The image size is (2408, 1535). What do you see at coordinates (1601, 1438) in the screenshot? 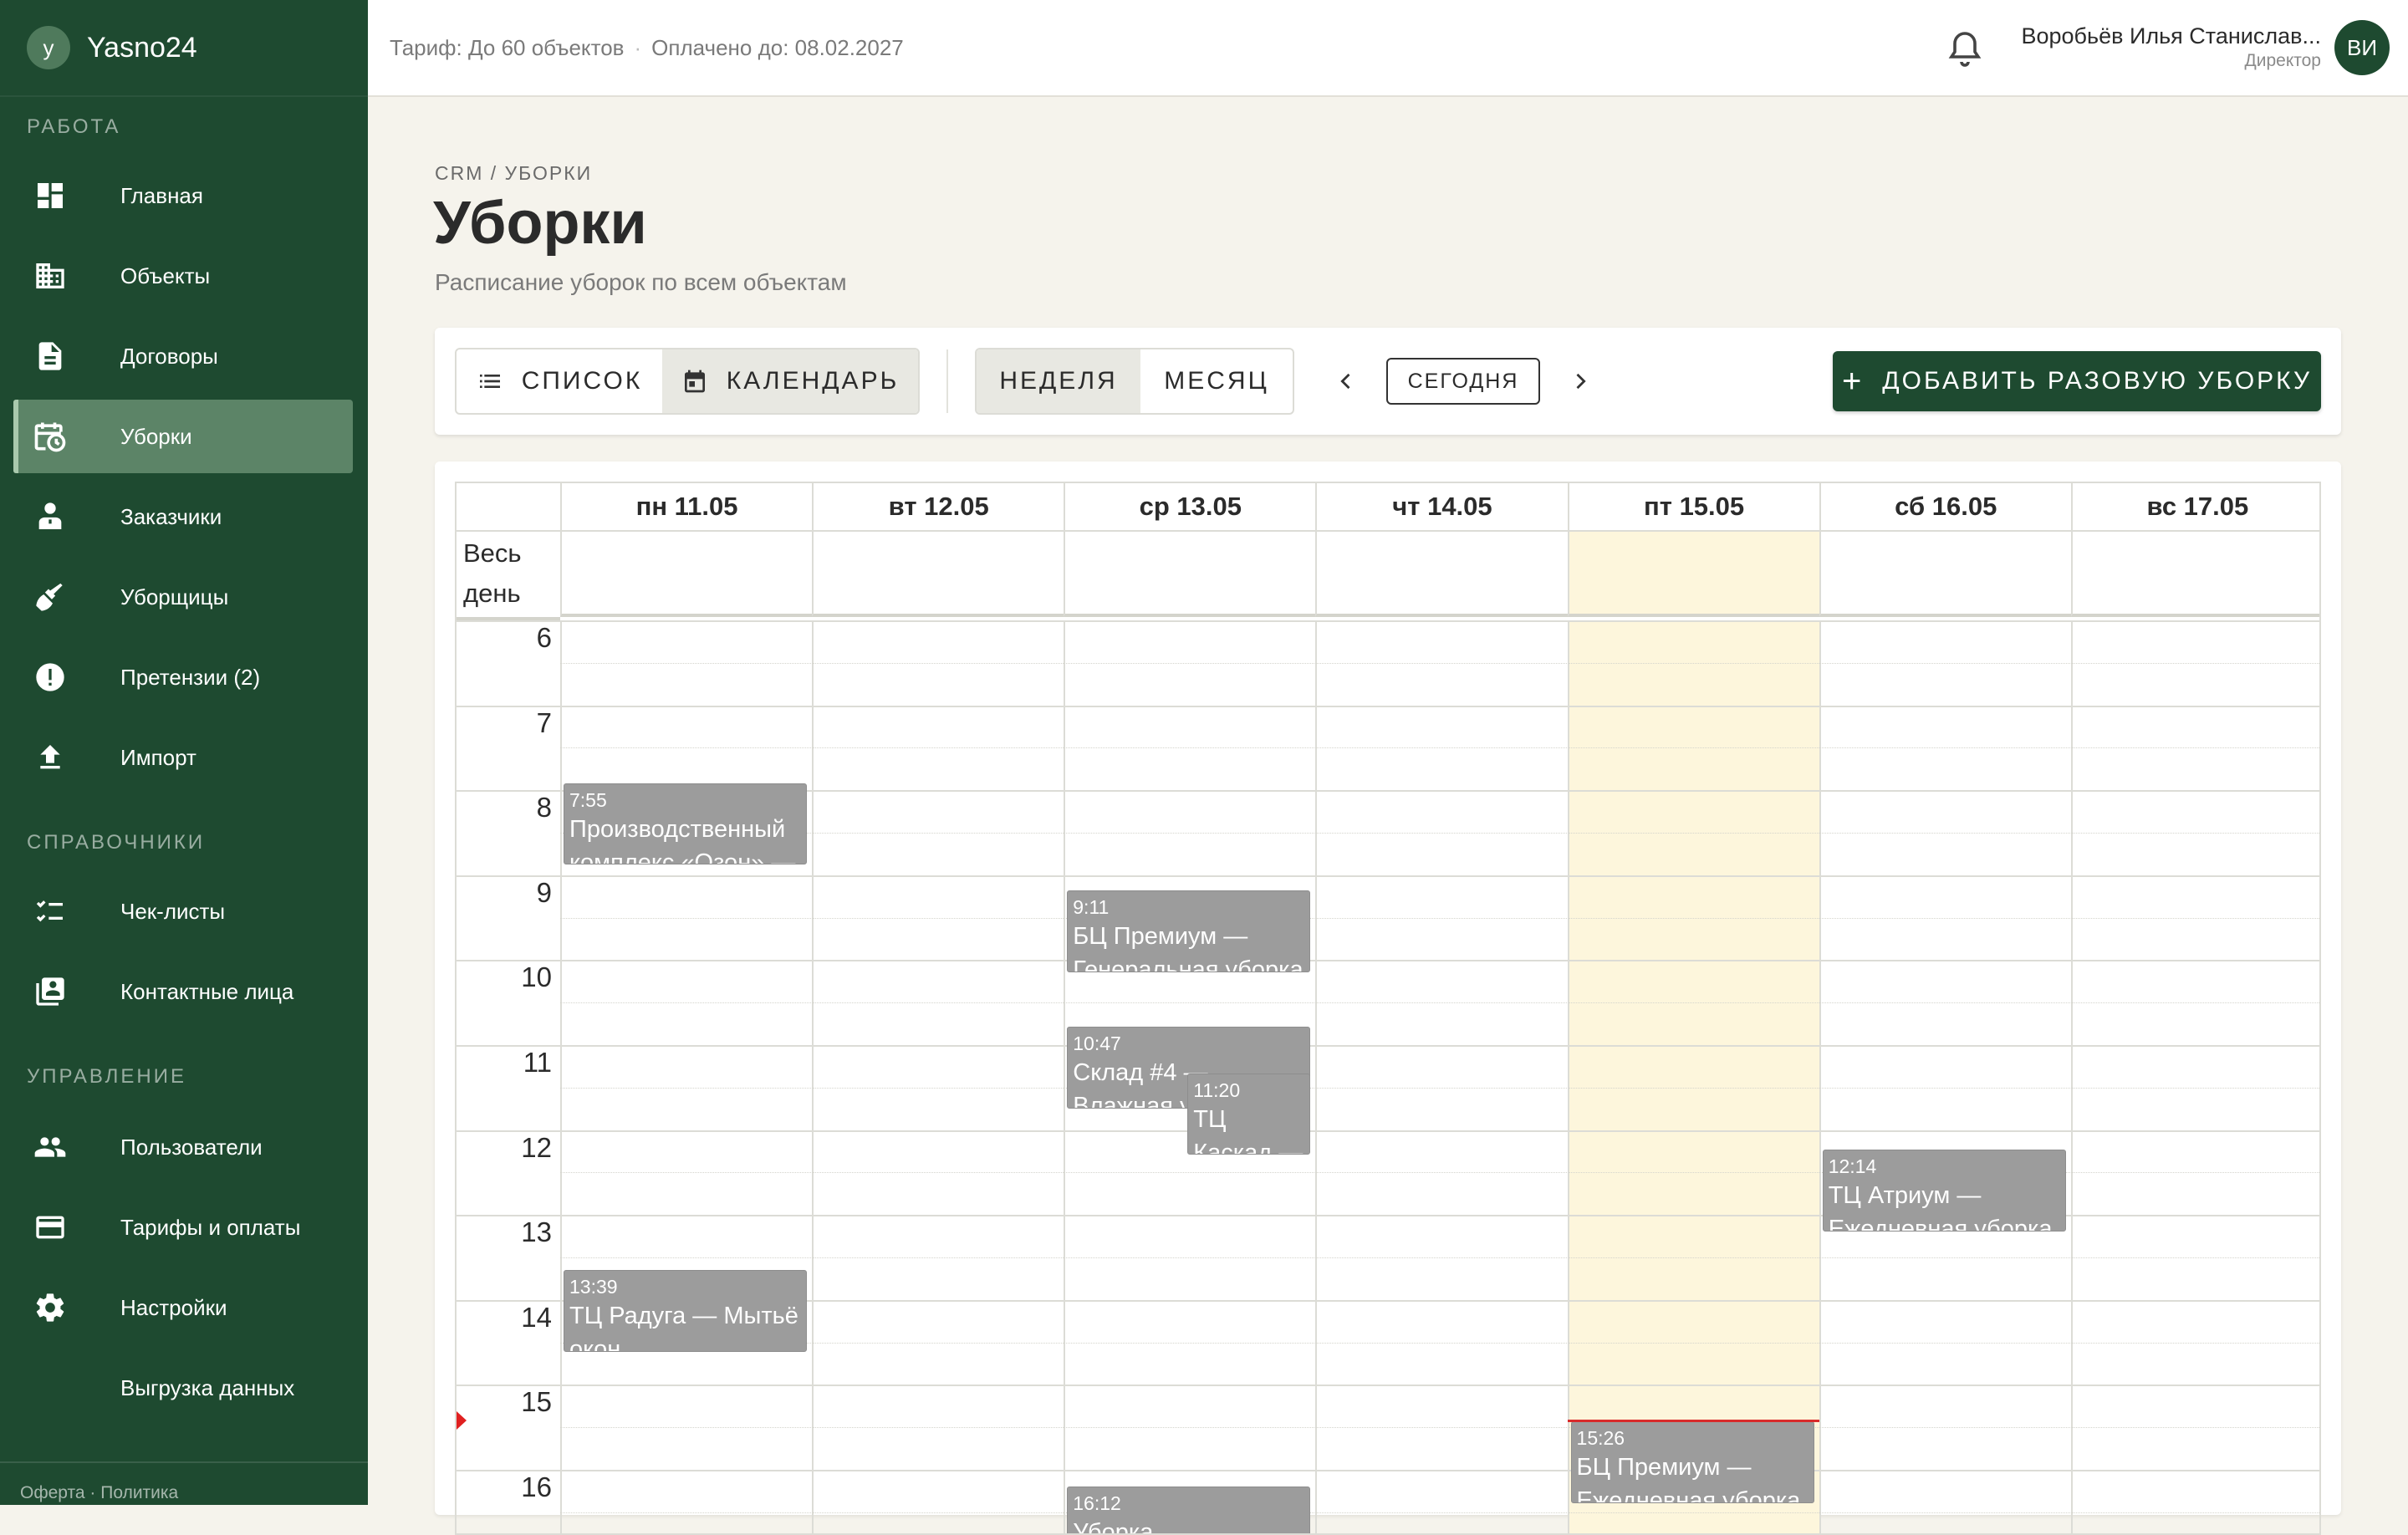
I see `event-time: 15:26` at bounding box center [1601, 1438].